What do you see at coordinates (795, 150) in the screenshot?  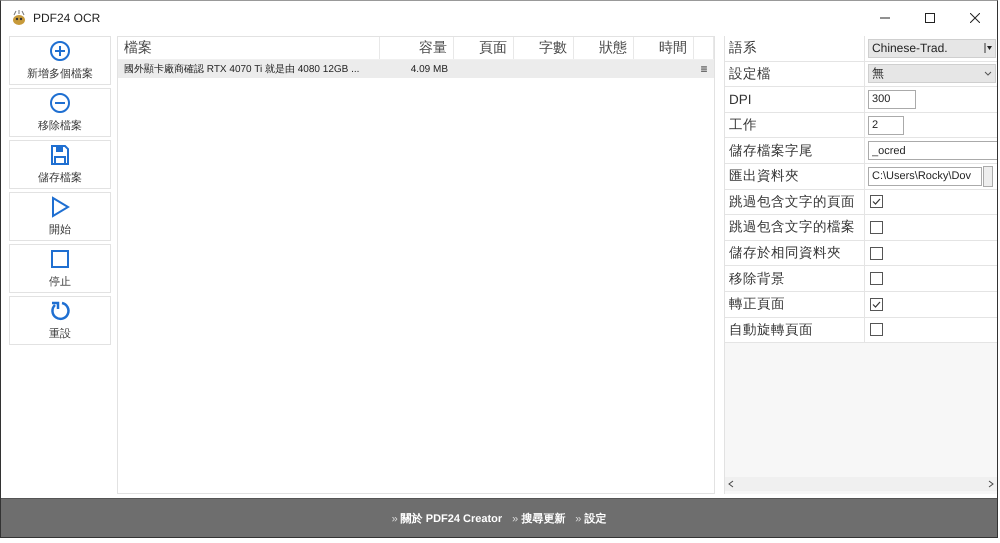 I see `property-label: 儲存檔案字尾` at bounding box center [795, 150].